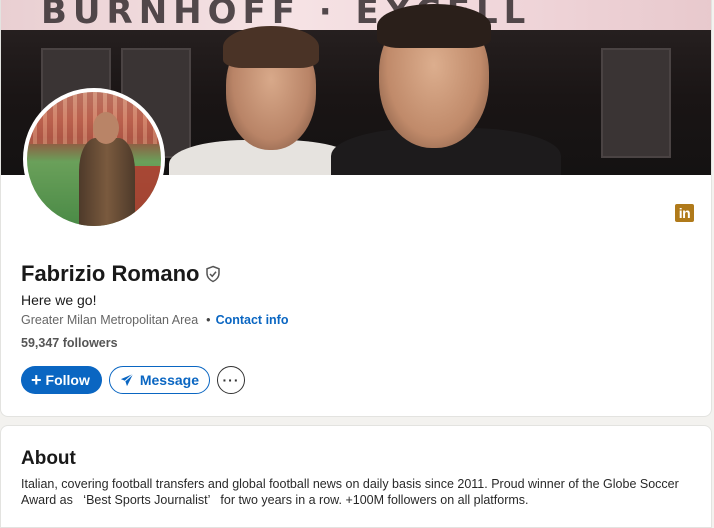 The width and height of the screenshot is (714, 528). What do you see at coordinates (48, 458) in the screenshot?
I see `about-title: About` at bounding box center [48, 458].